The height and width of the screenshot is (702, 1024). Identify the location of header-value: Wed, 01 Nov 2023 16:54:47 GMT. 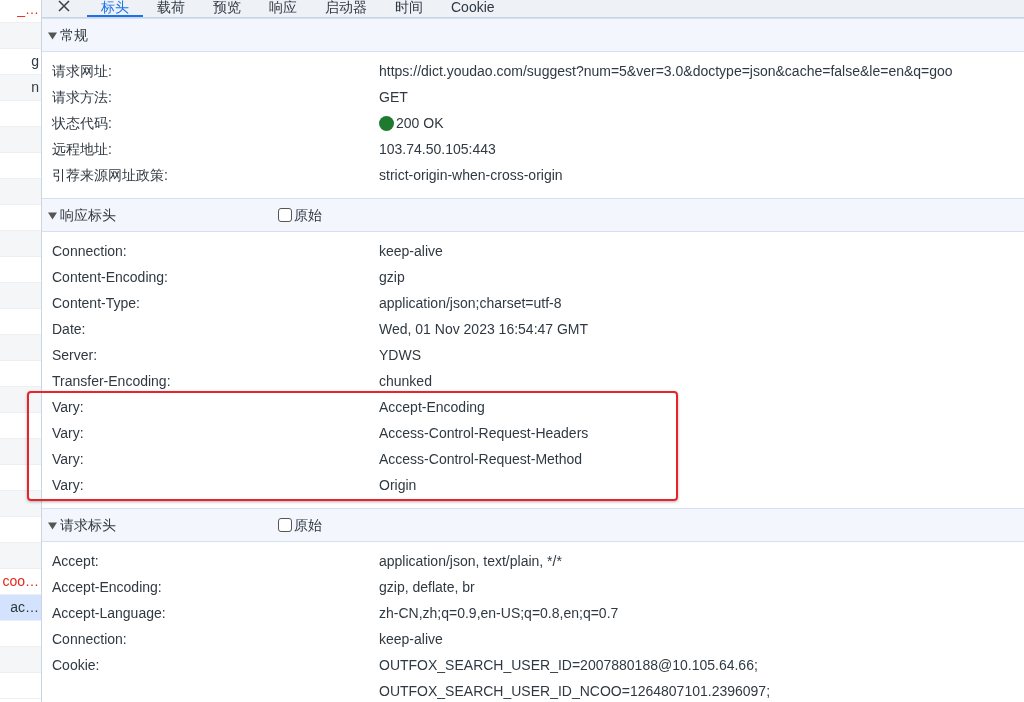
(484, 329).